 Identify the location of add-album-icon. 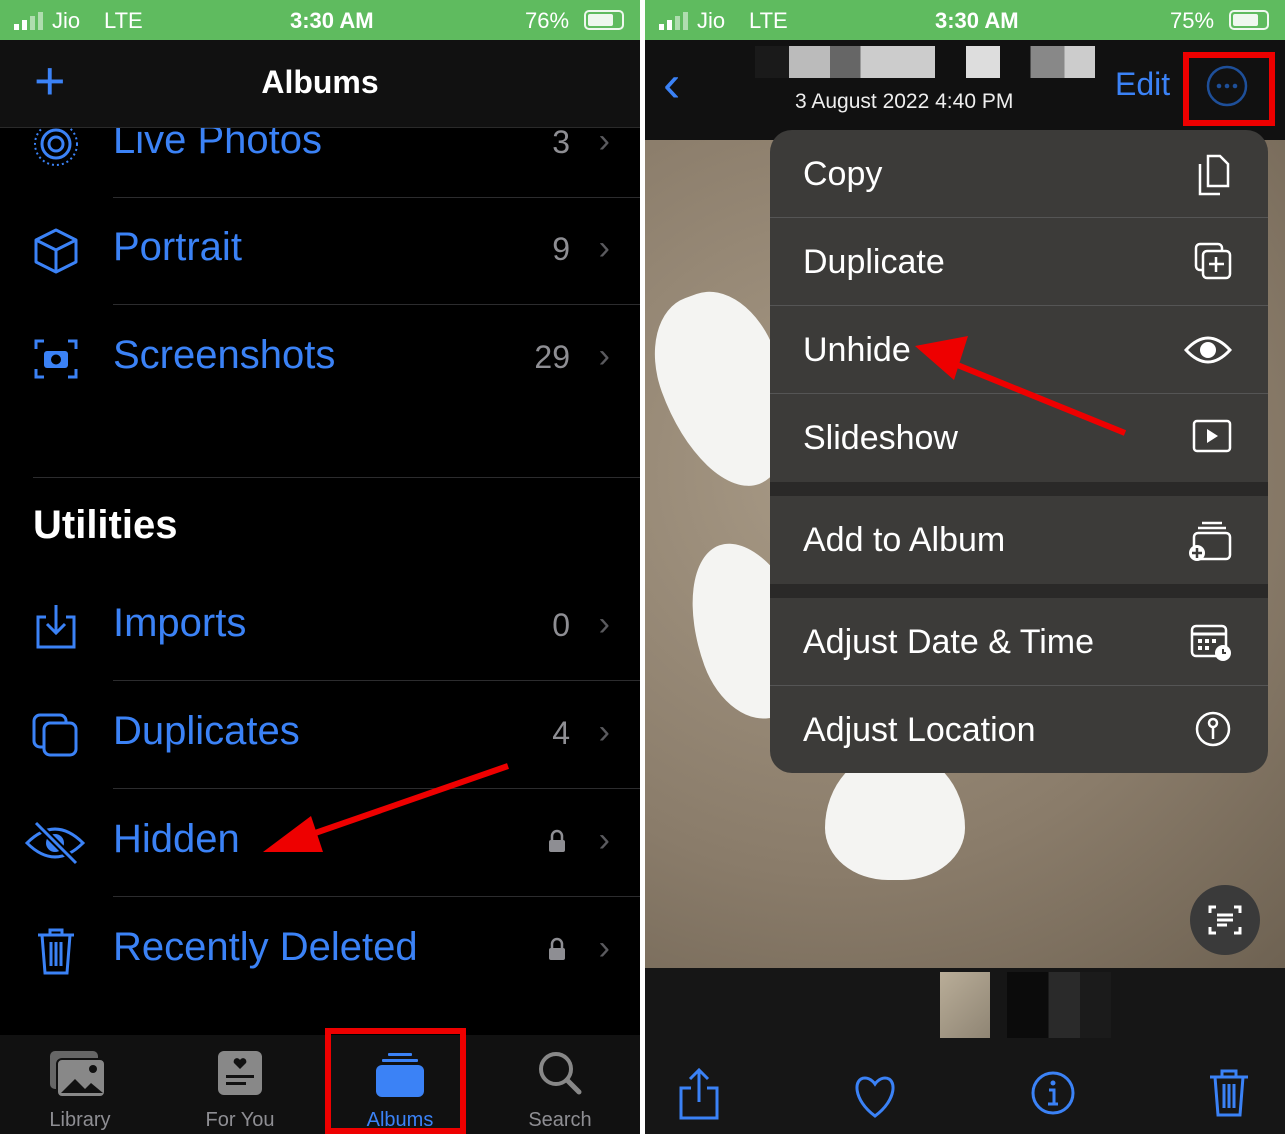
(1210, 541).